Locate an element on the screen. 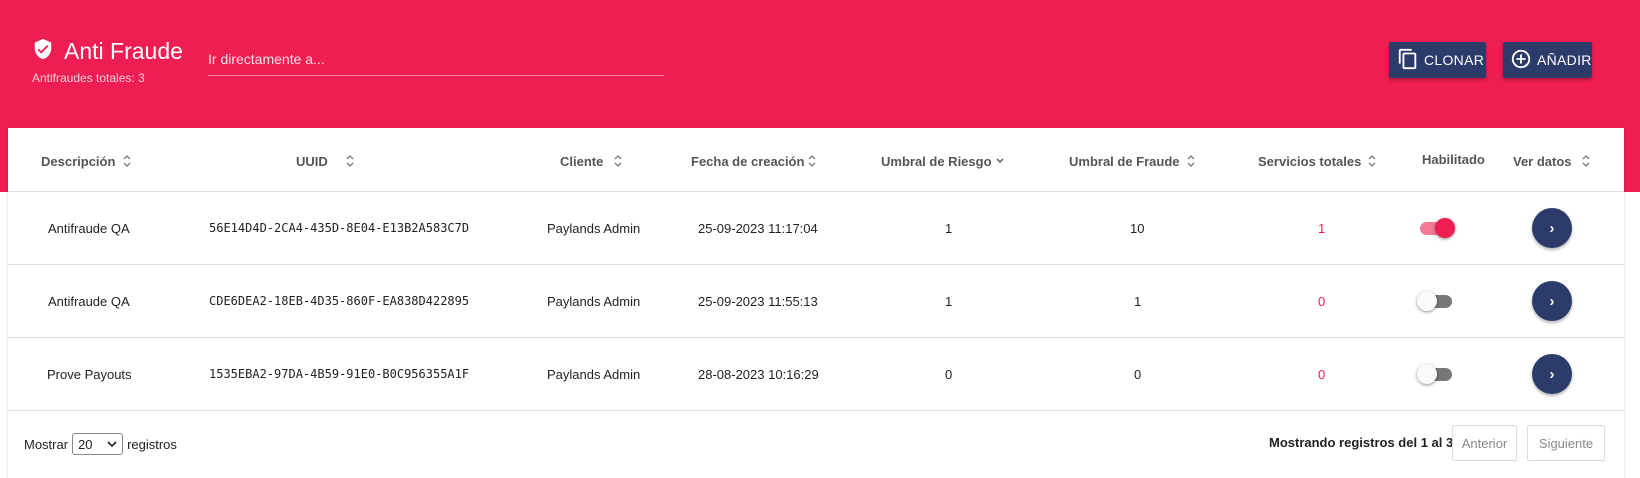 The width and height of the screenshot is (1640, 478). cell-umbral-fraude: 1 is located at coordinates (1138, 301).